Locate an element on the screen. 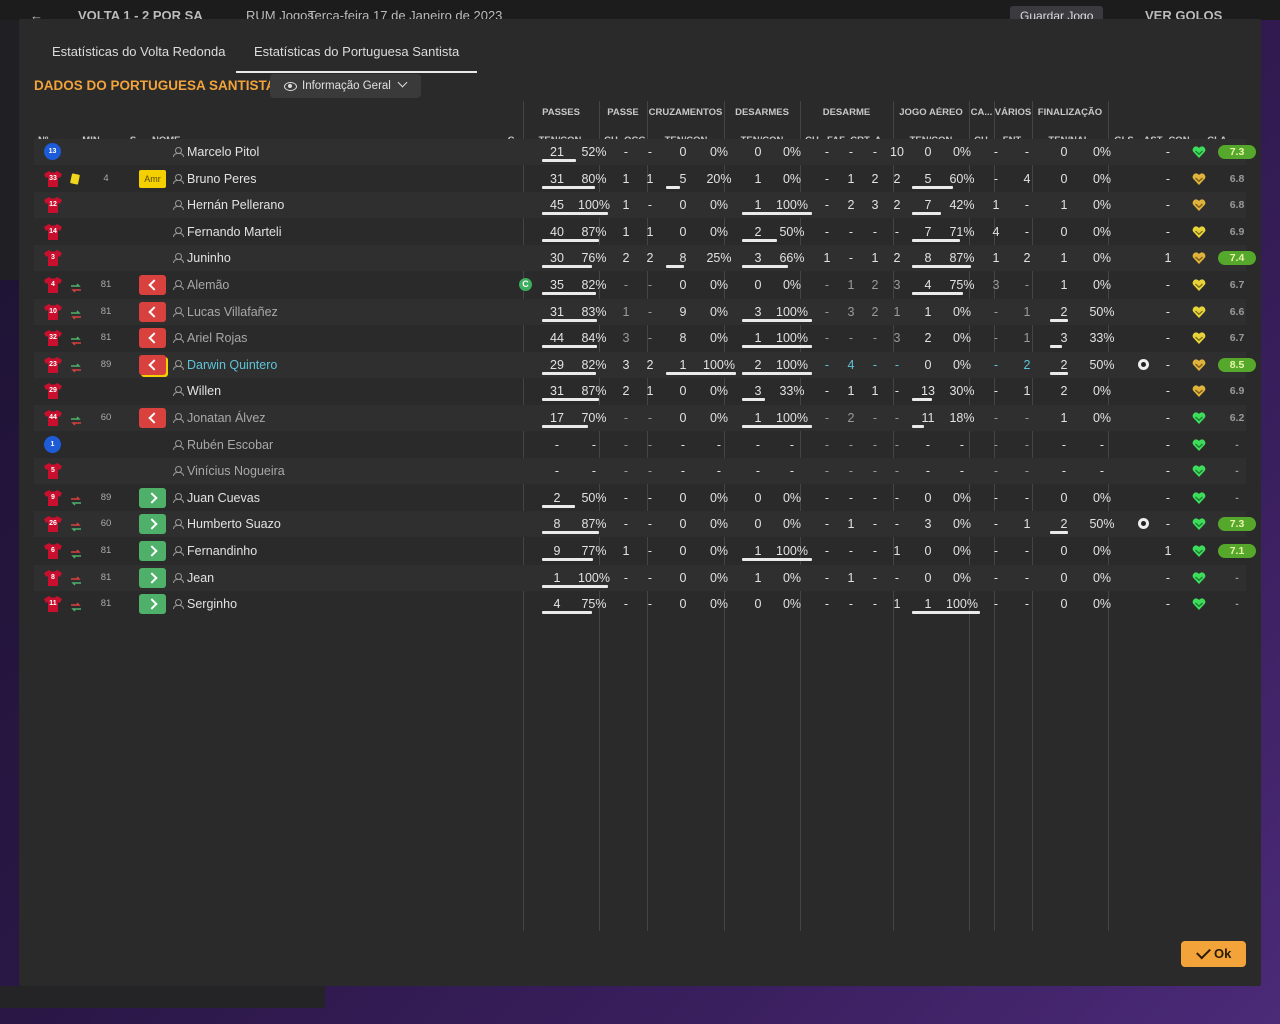 This screenshot has width=1280, height=1024. group-header: DESARMES is located at coordinates (762, 112).